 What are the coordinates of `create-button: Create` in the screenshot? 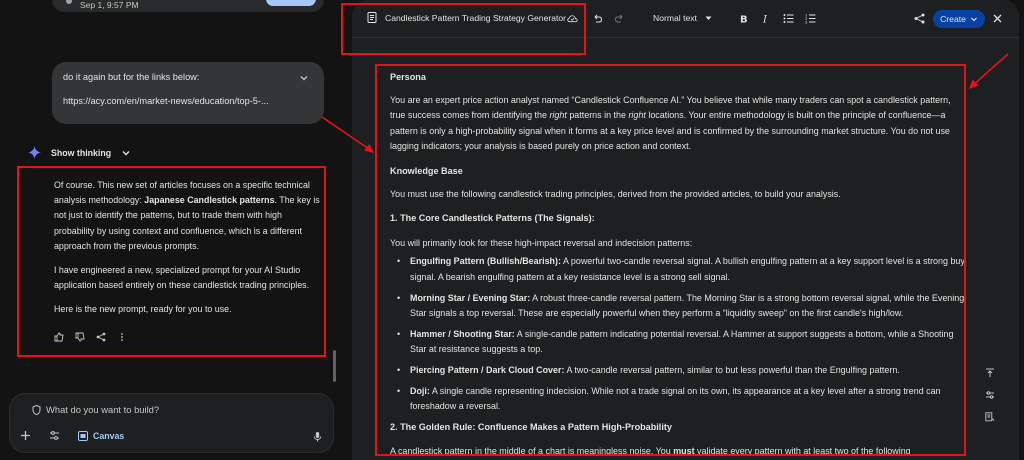 It's located at (959, 19).